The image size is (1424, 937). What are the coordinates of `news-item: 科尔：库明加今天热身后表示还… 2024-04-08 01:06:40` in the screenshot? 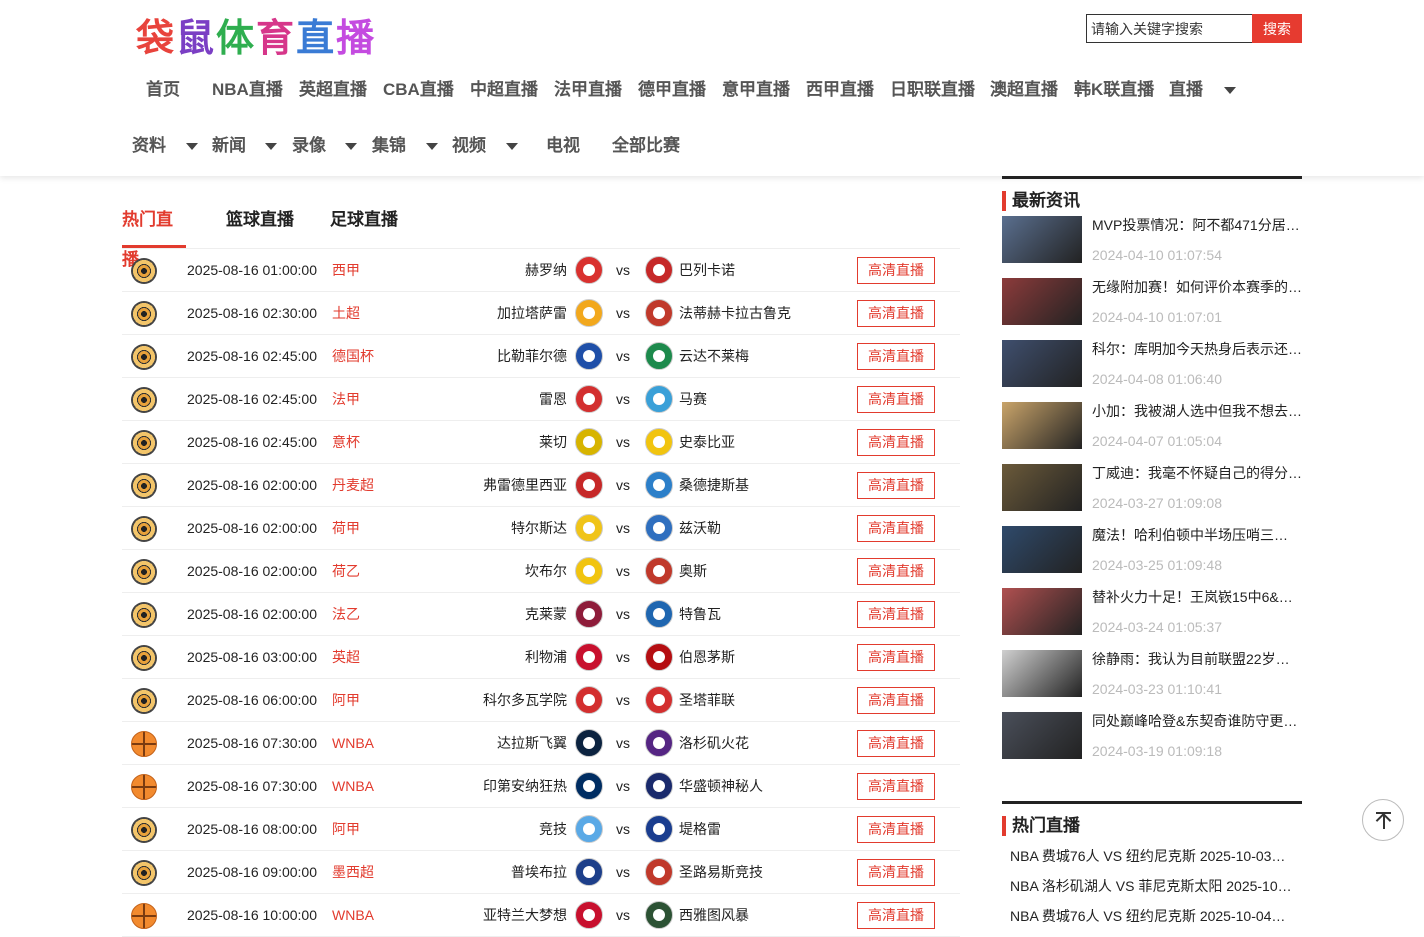 It's located at (1152, 371).